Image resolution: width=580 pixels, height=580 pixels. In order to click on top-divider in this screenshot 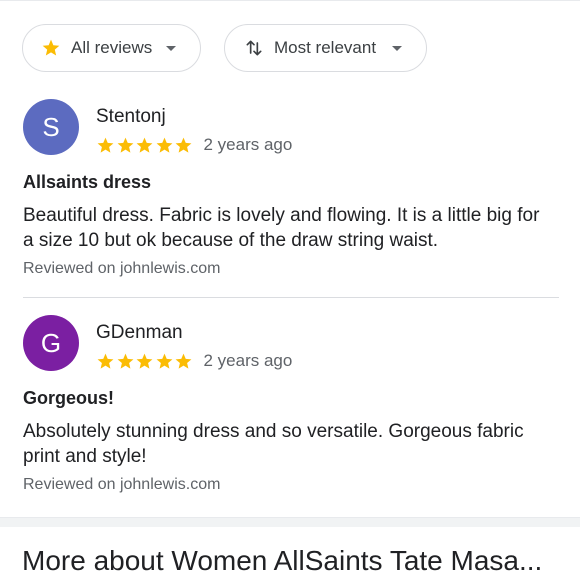, I will do `click(290, 0)`.